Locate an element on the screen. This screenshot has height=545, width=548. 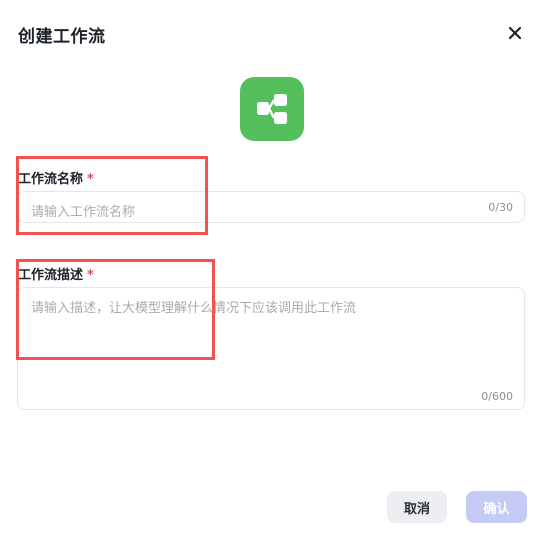
workflow-description-counter: 0/600 is located at coordinates (497, 396).